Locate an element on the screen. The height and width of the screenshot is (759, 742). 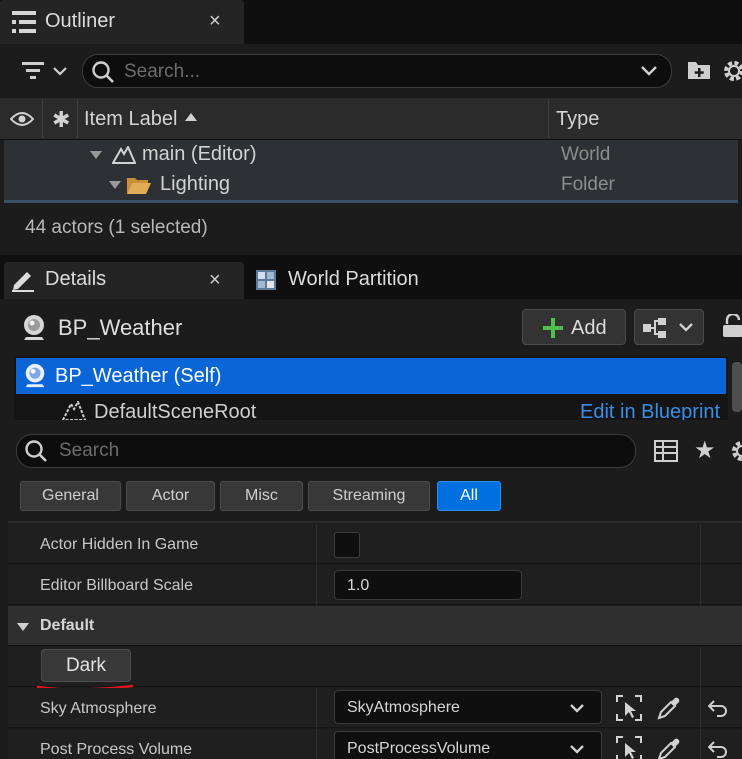
property-label: Sky Atmosphere is located at coordinates (98, 708).